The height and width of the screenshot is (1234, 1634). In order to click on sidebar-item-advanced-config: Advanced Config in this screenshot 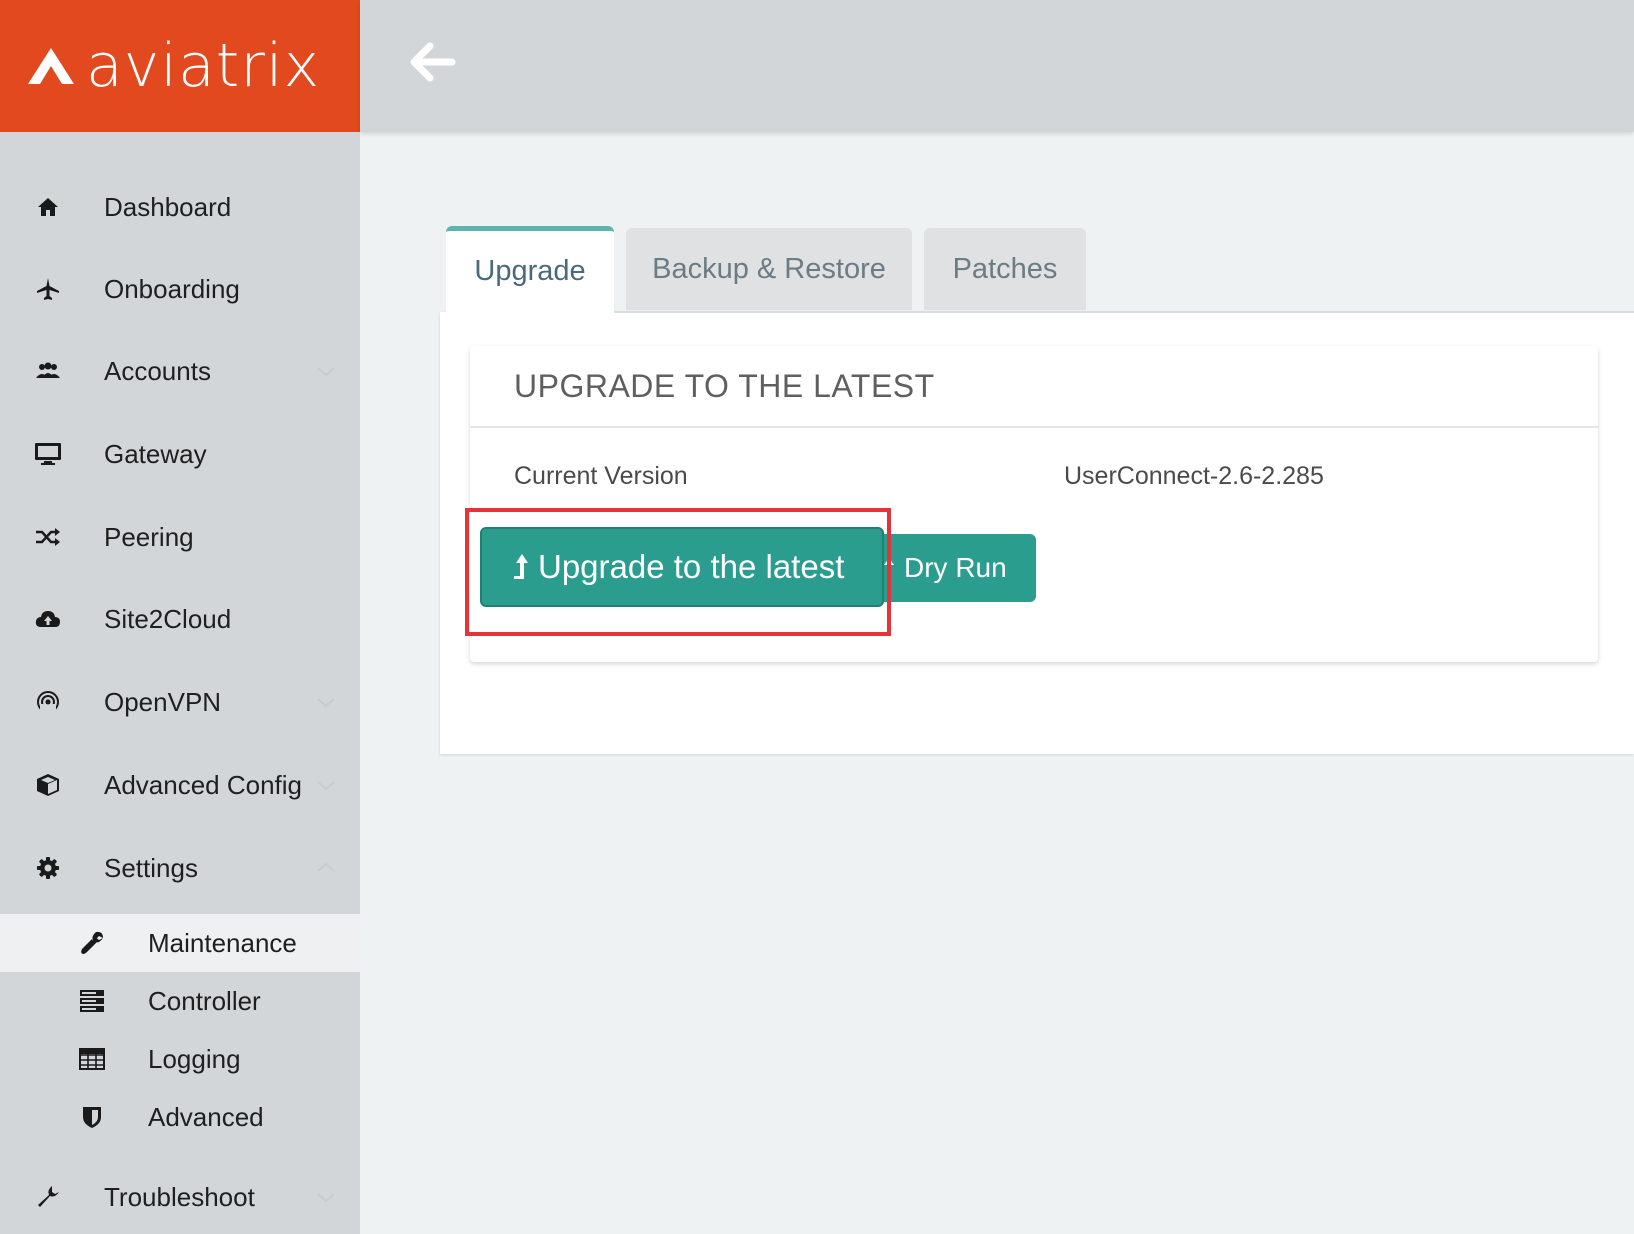, I will do `click(180, 785)`.